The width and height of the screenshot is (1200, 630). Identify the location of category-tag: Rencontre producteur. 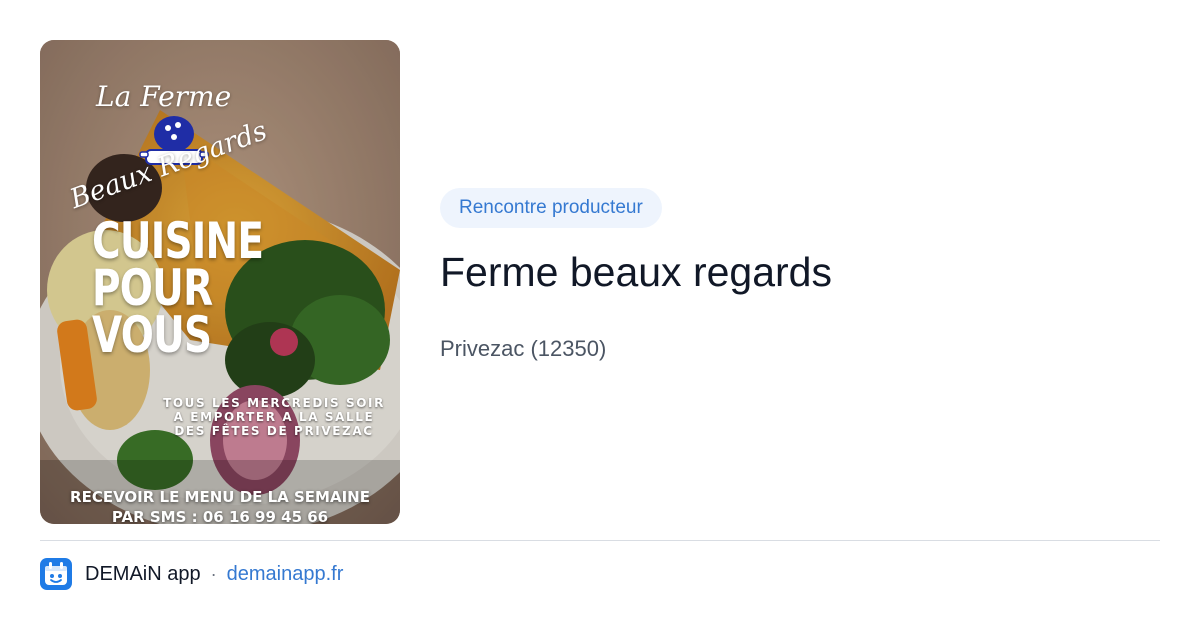
(551, 208).